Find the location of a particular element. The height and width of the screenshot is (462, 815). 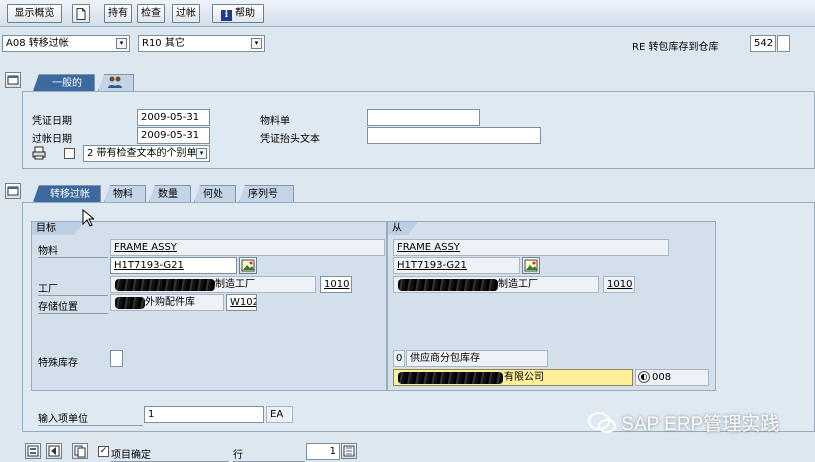

source-material-desc: FRAME ASSY is located at coordinates (531, 247).